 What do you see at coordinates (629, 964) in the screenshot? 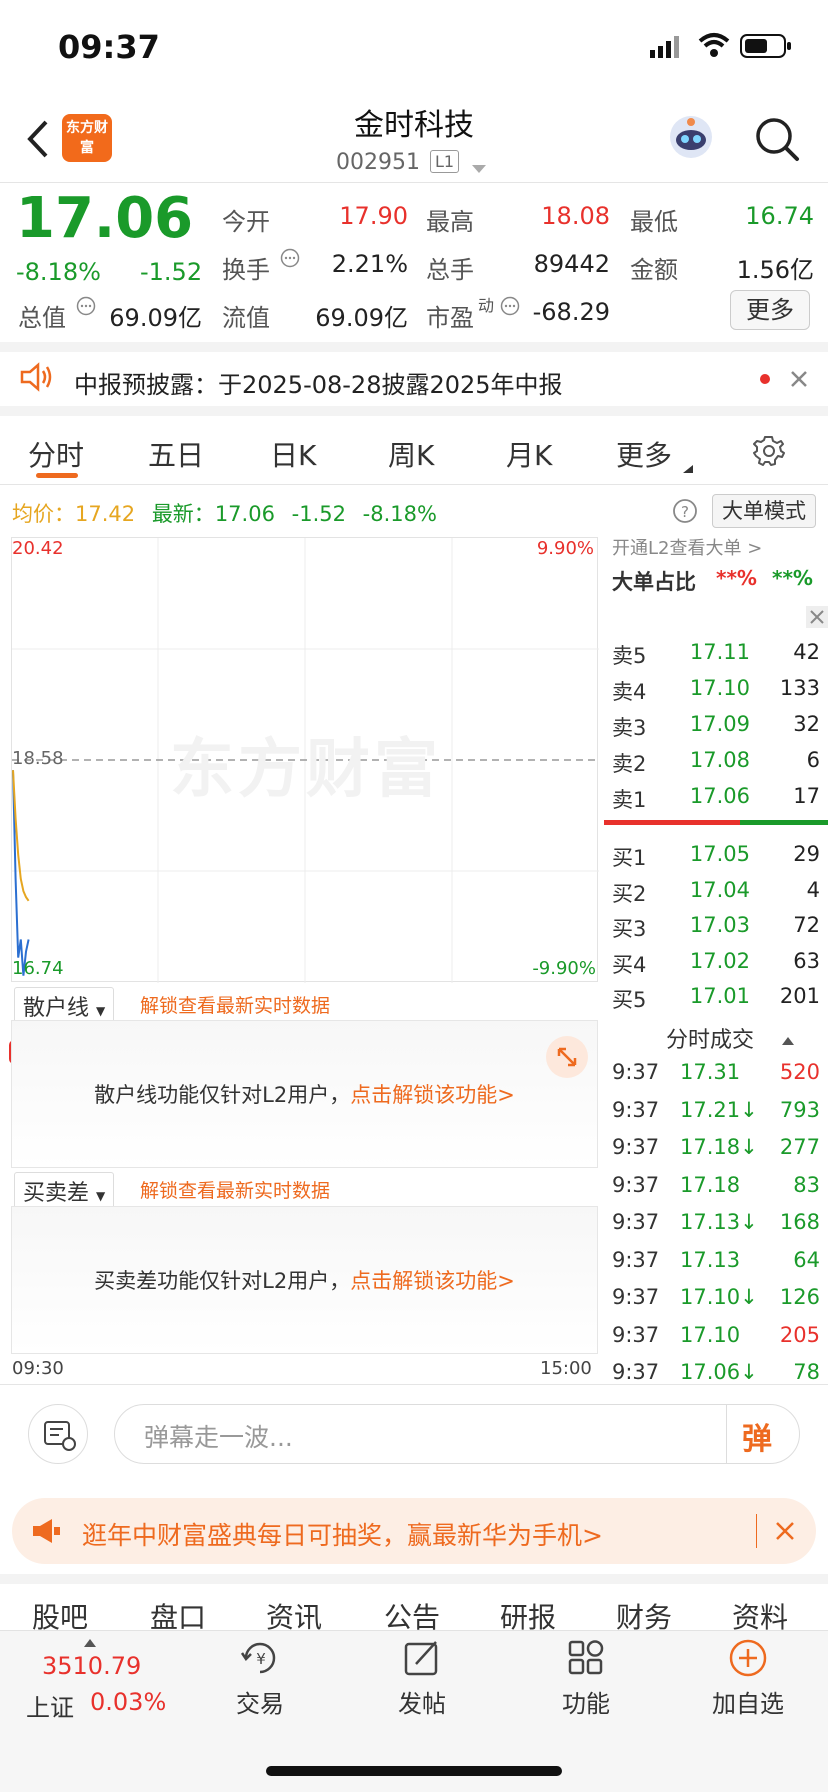
I see `buy-label: 买4` at bounding box center [629, 964].